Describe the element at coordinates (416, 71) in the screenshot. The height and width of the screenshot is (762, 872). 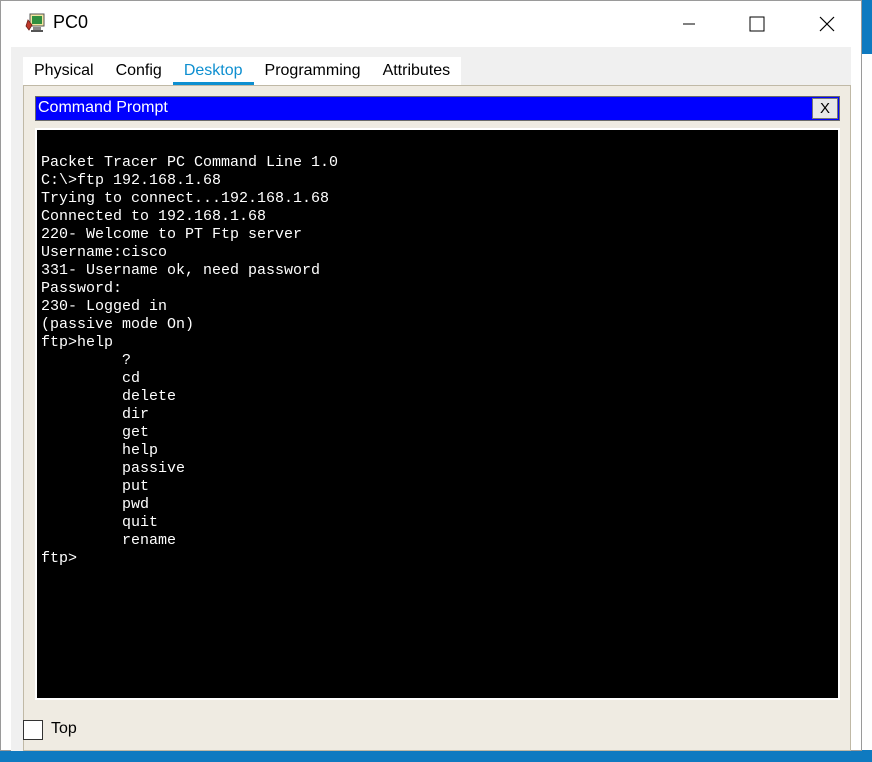
I see `tab-attributes: Attributes` at that location.